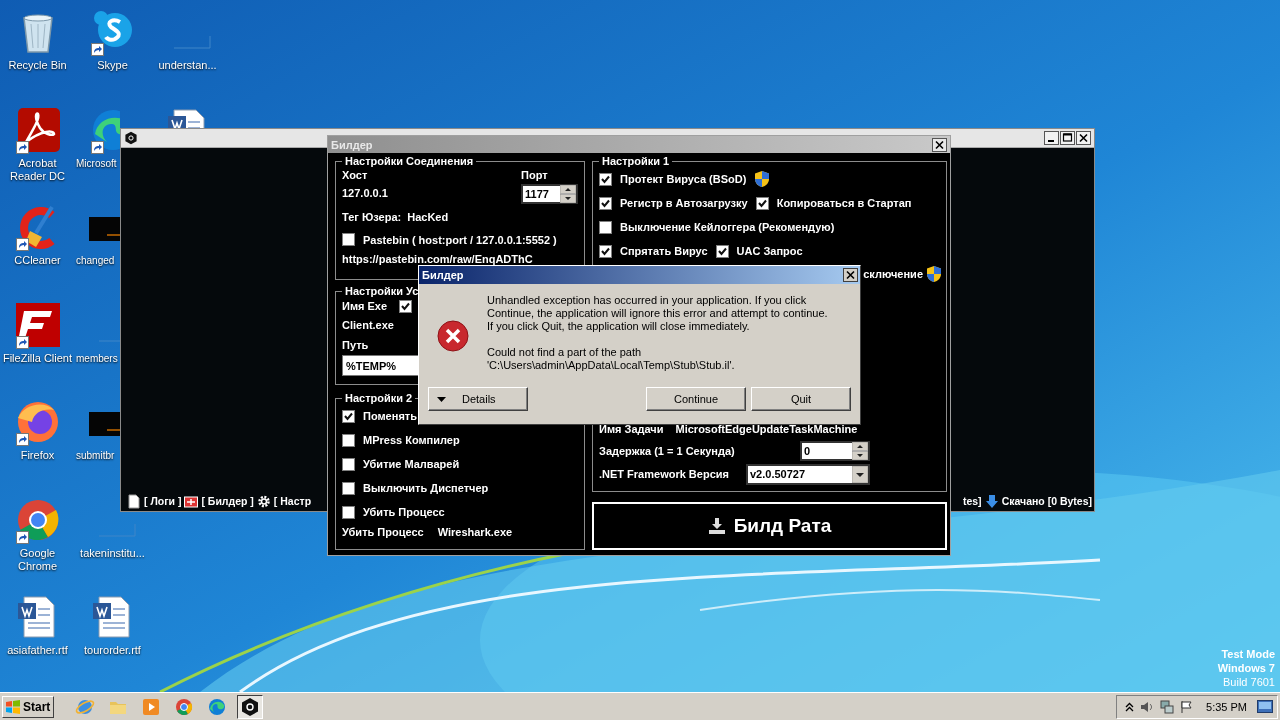 The width and height of the screenshot is (1280, 720). I want to click on checkbox-label: сключение, so click(893, 274).